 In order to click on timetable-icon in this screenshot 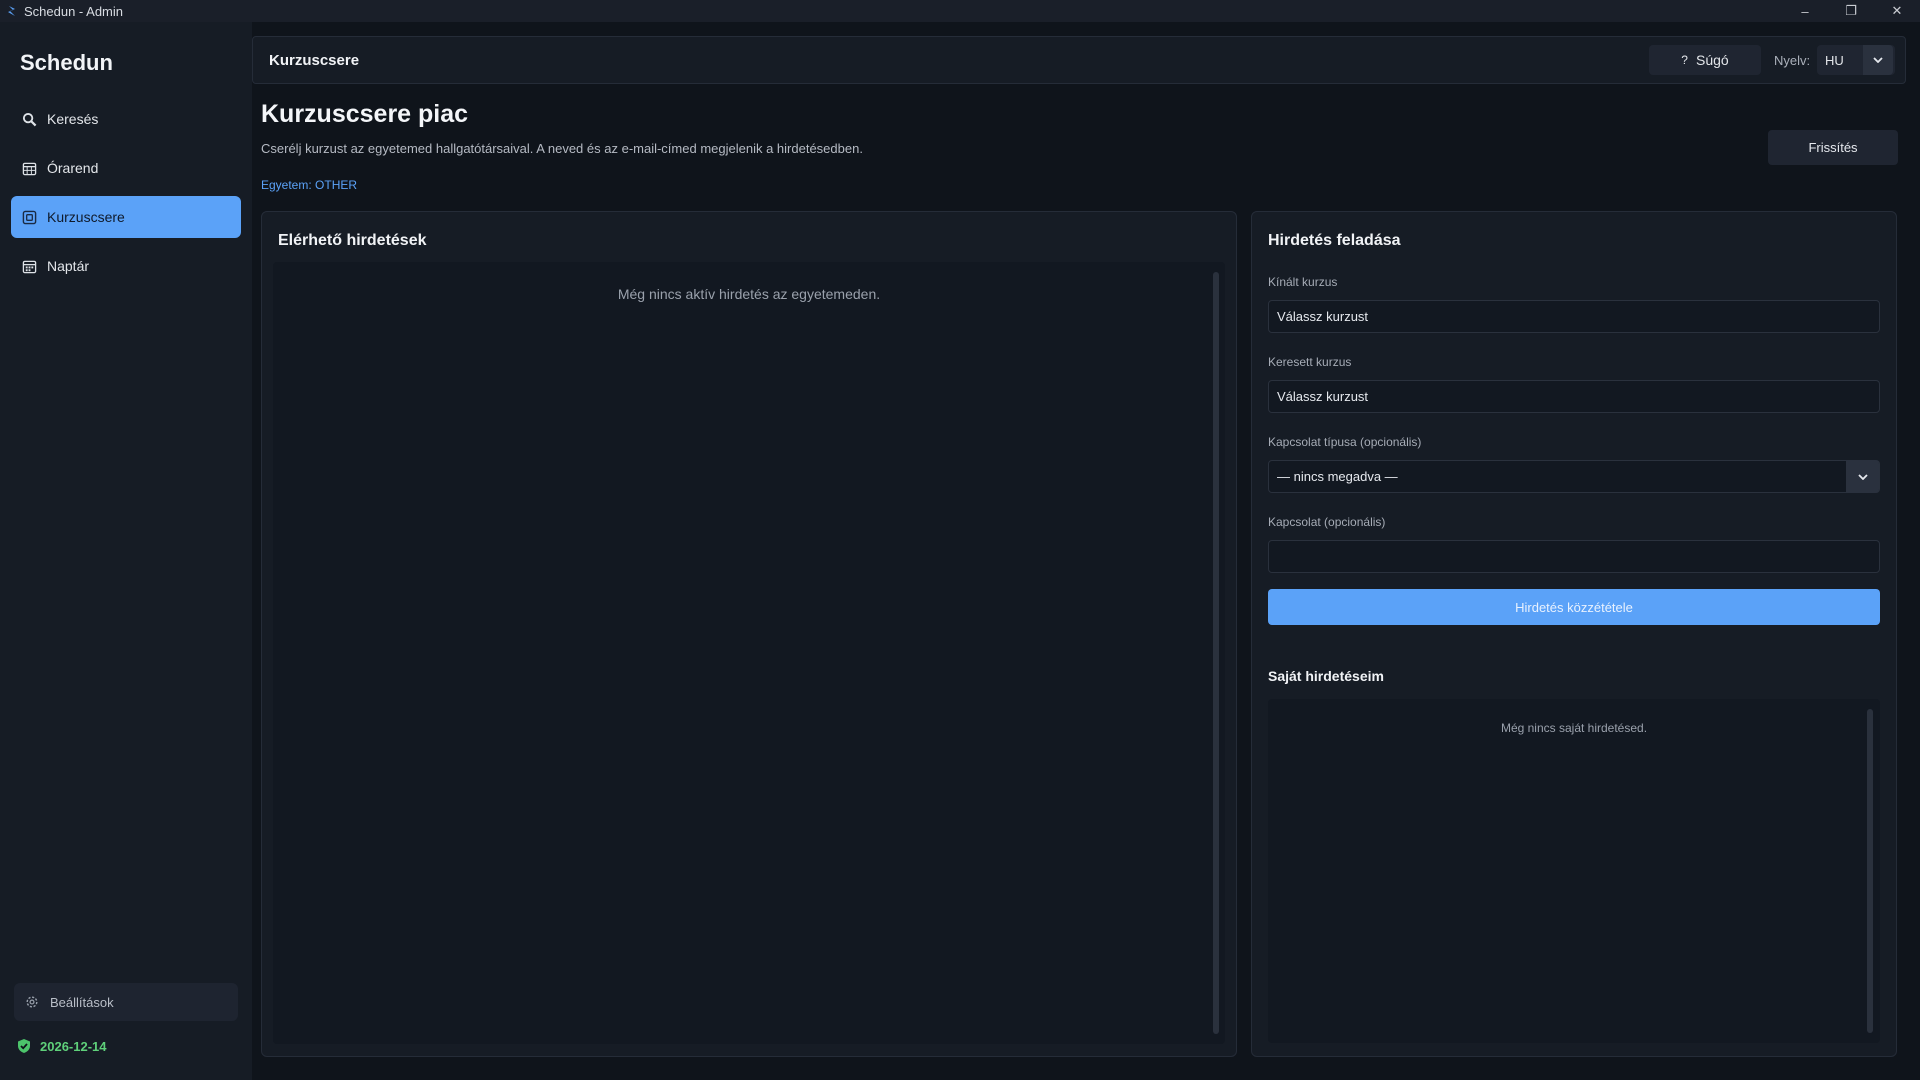, I will do `click(29, 168)`.